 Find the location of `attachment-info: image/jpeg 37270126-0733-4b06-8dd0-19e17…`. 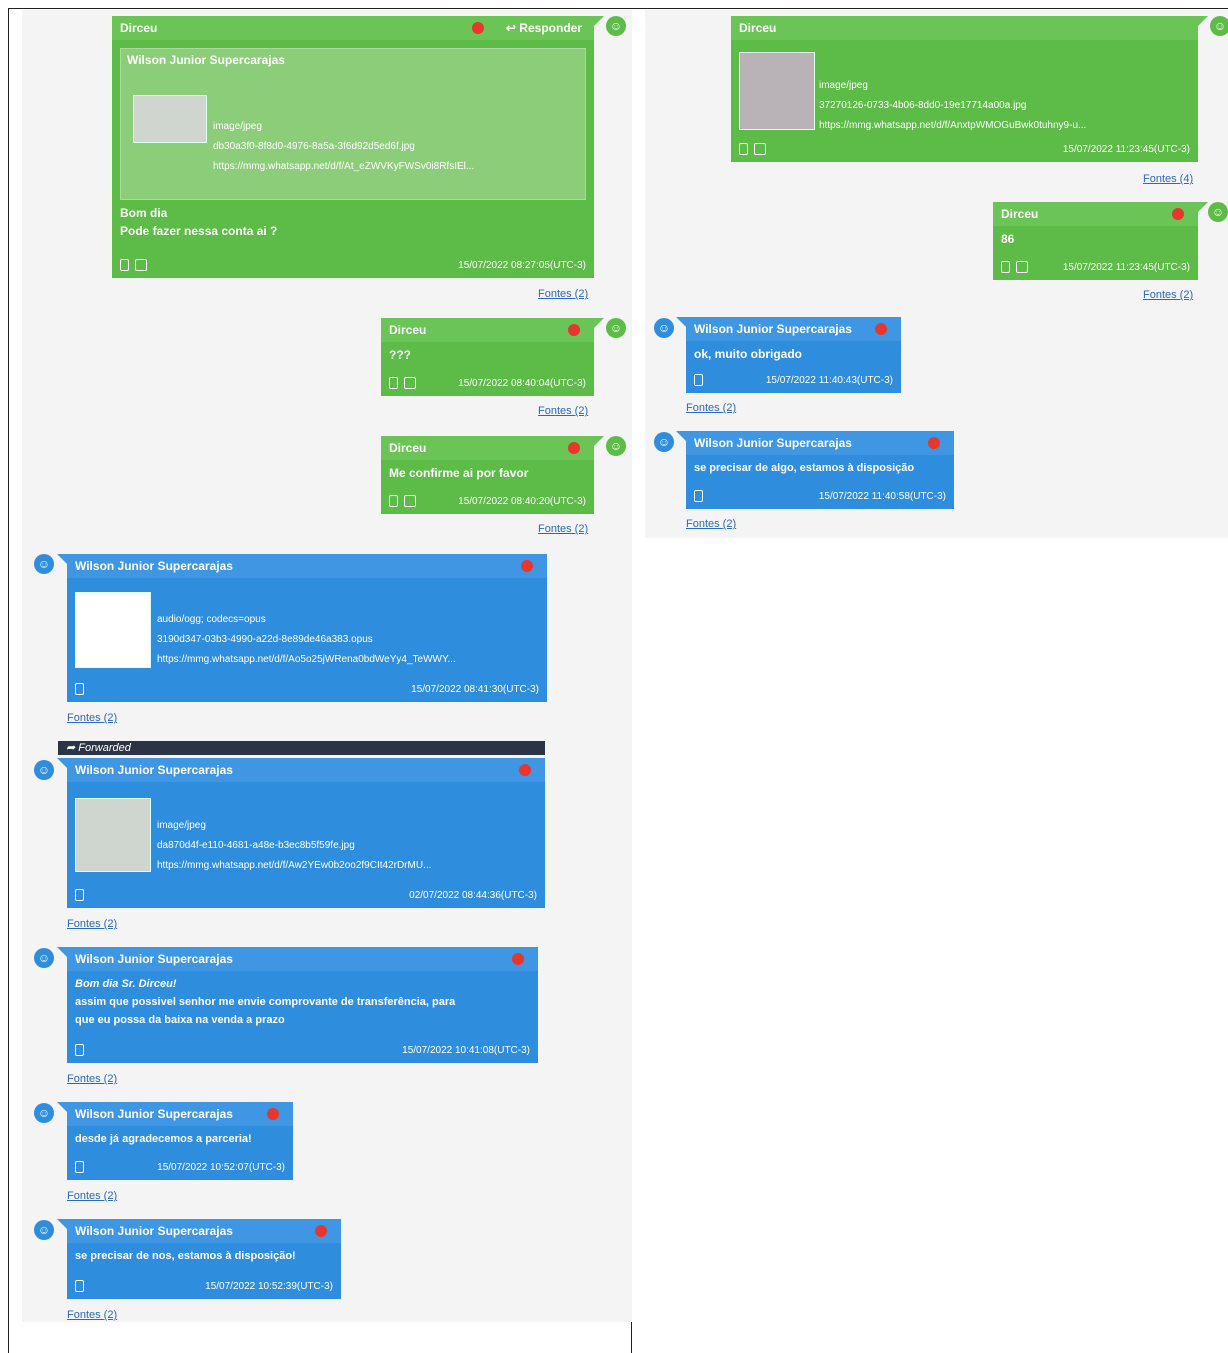

attachment-info: image/jpeg 37270126-0733-4b06-8dd0-19e17… is located at coordinates (952, 106).